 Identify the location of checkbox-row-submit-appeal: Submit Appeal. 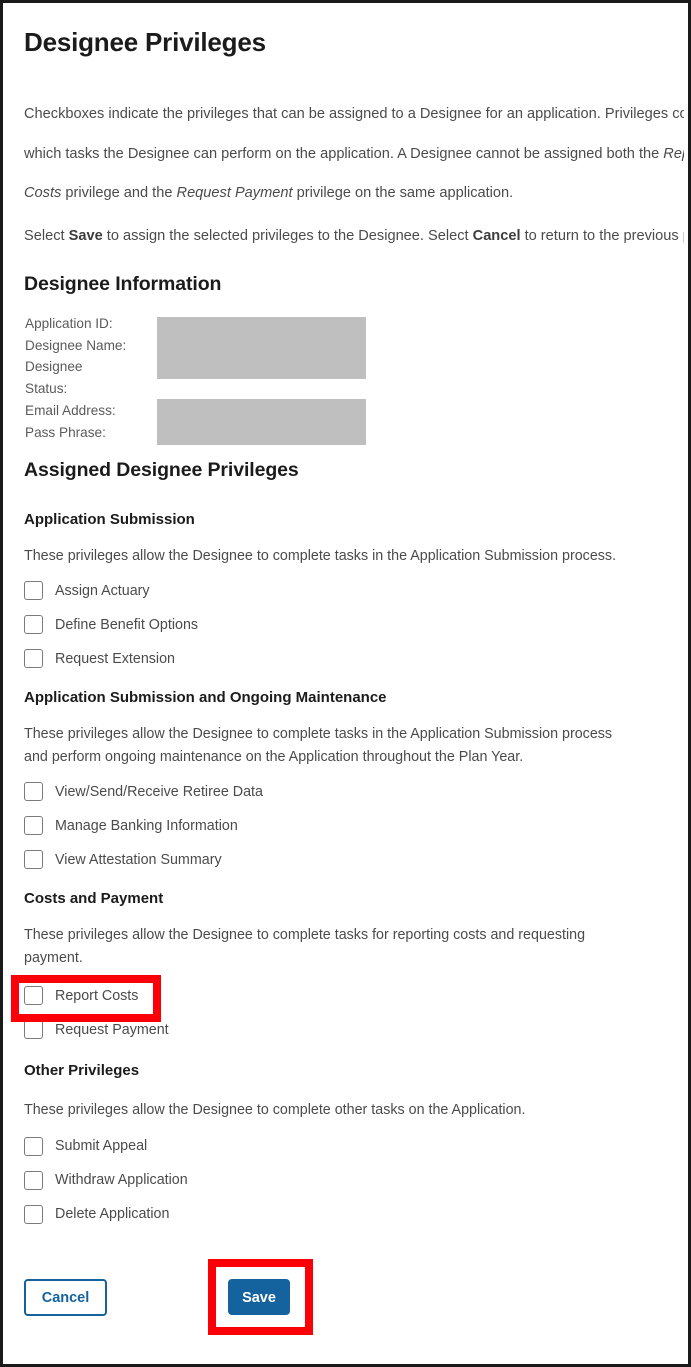
(346, 1146).